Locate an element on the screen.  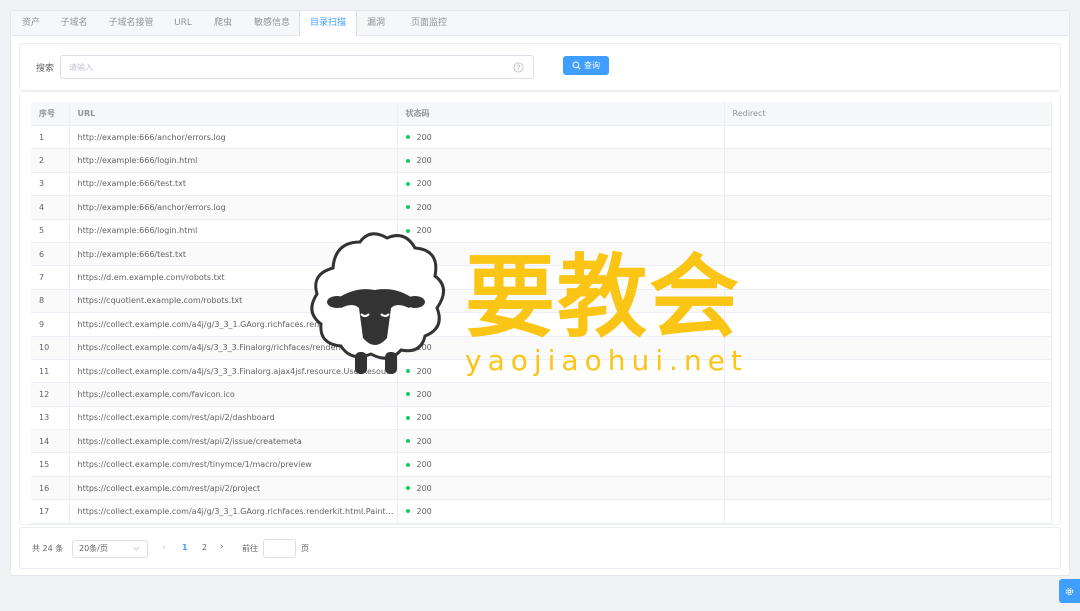
tab-crawler: 爬虫 is located at coordinates (223, 23).